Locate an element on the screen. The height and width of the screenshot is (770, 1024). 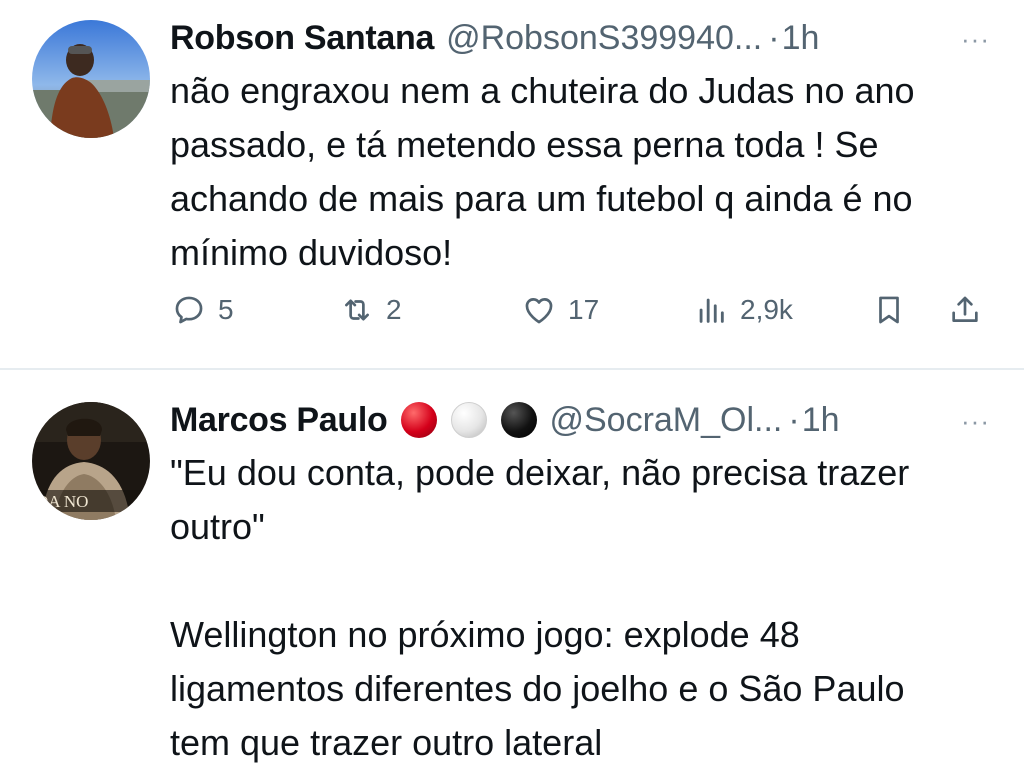
avatar: OA NO is located at coordinates (91, 461).